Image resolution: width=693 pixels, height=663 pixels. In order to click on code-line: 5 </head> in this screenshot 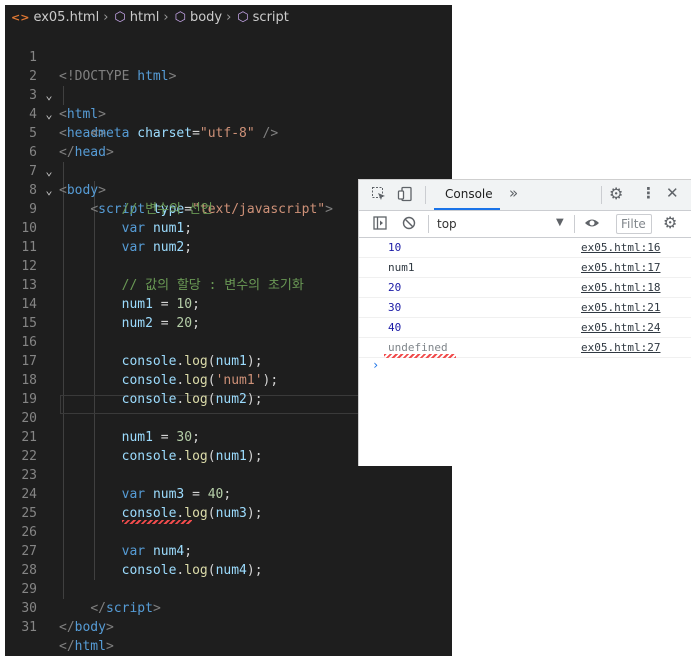, I will do `click(228, 132)`.